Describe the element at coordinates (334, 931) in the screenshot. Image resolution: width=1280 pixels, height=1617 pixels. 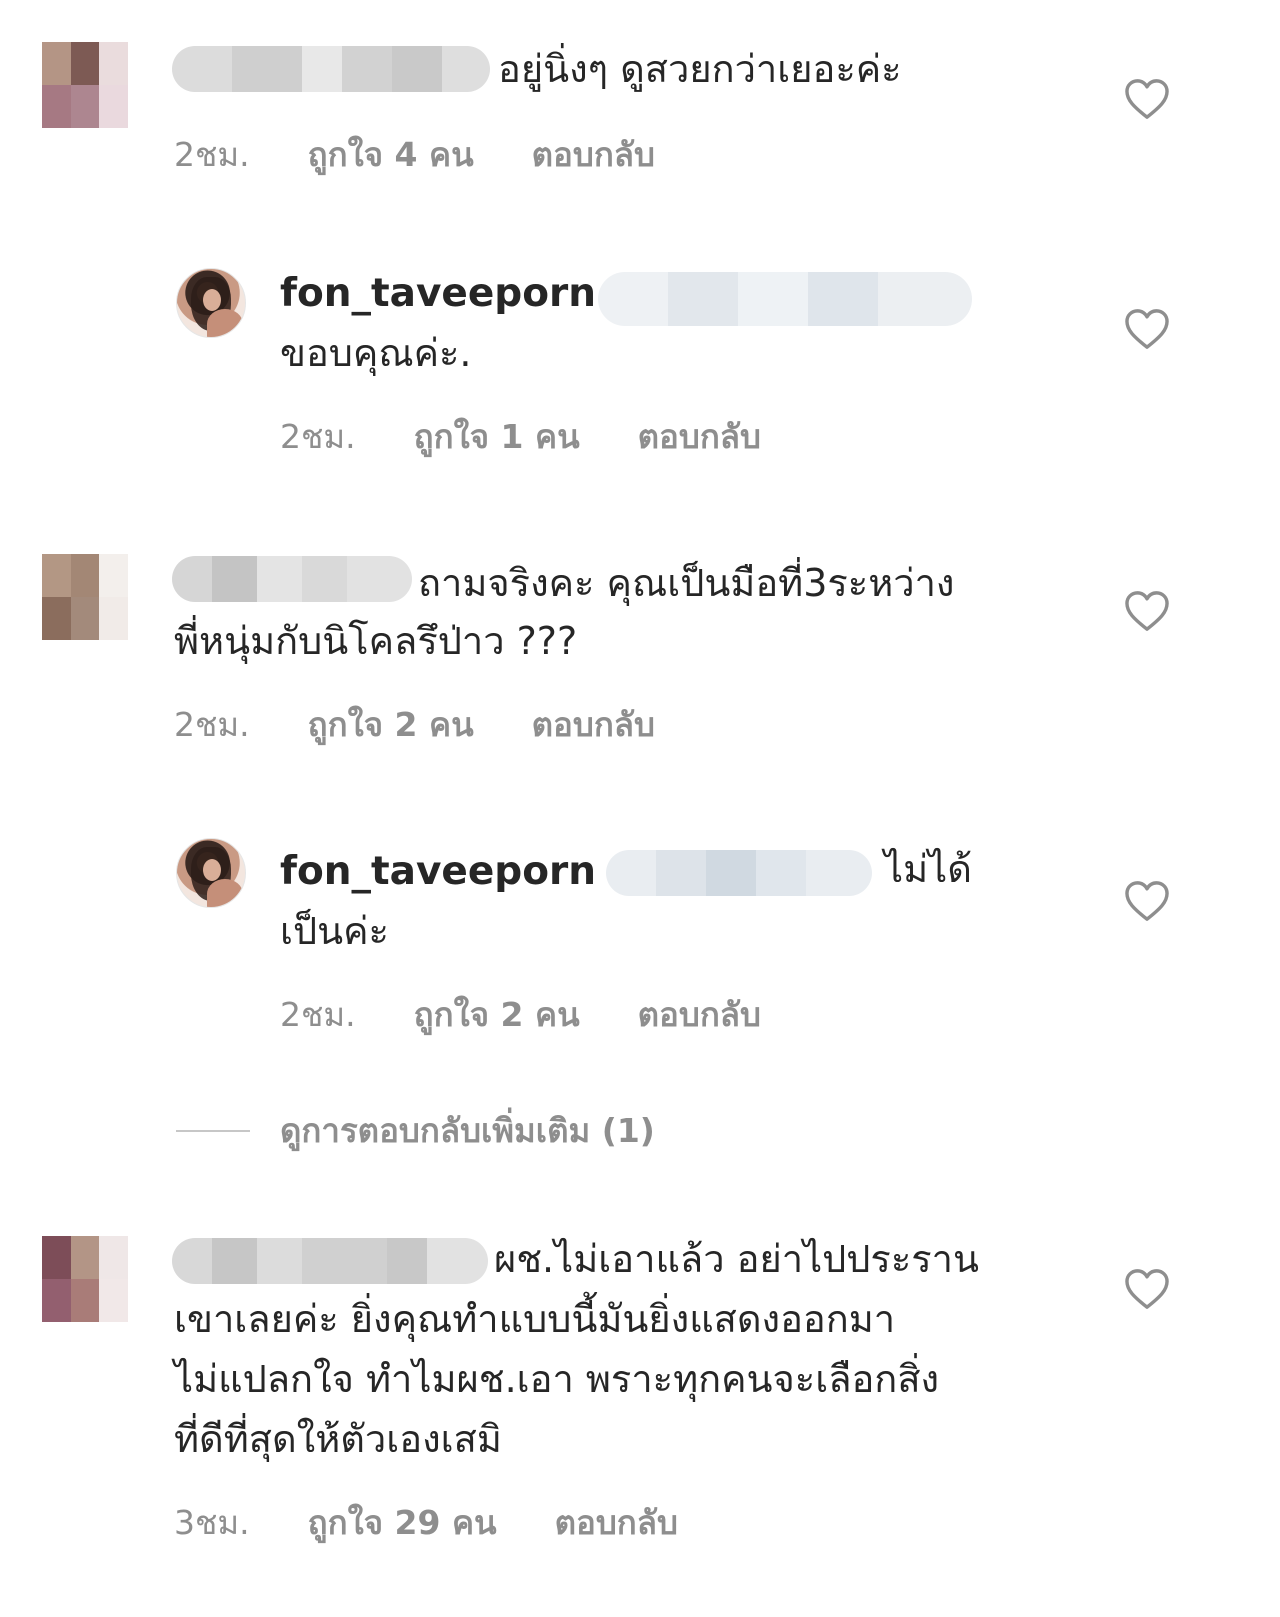
I see `comment-text-line-2: เป็นค่ะ` at that location.